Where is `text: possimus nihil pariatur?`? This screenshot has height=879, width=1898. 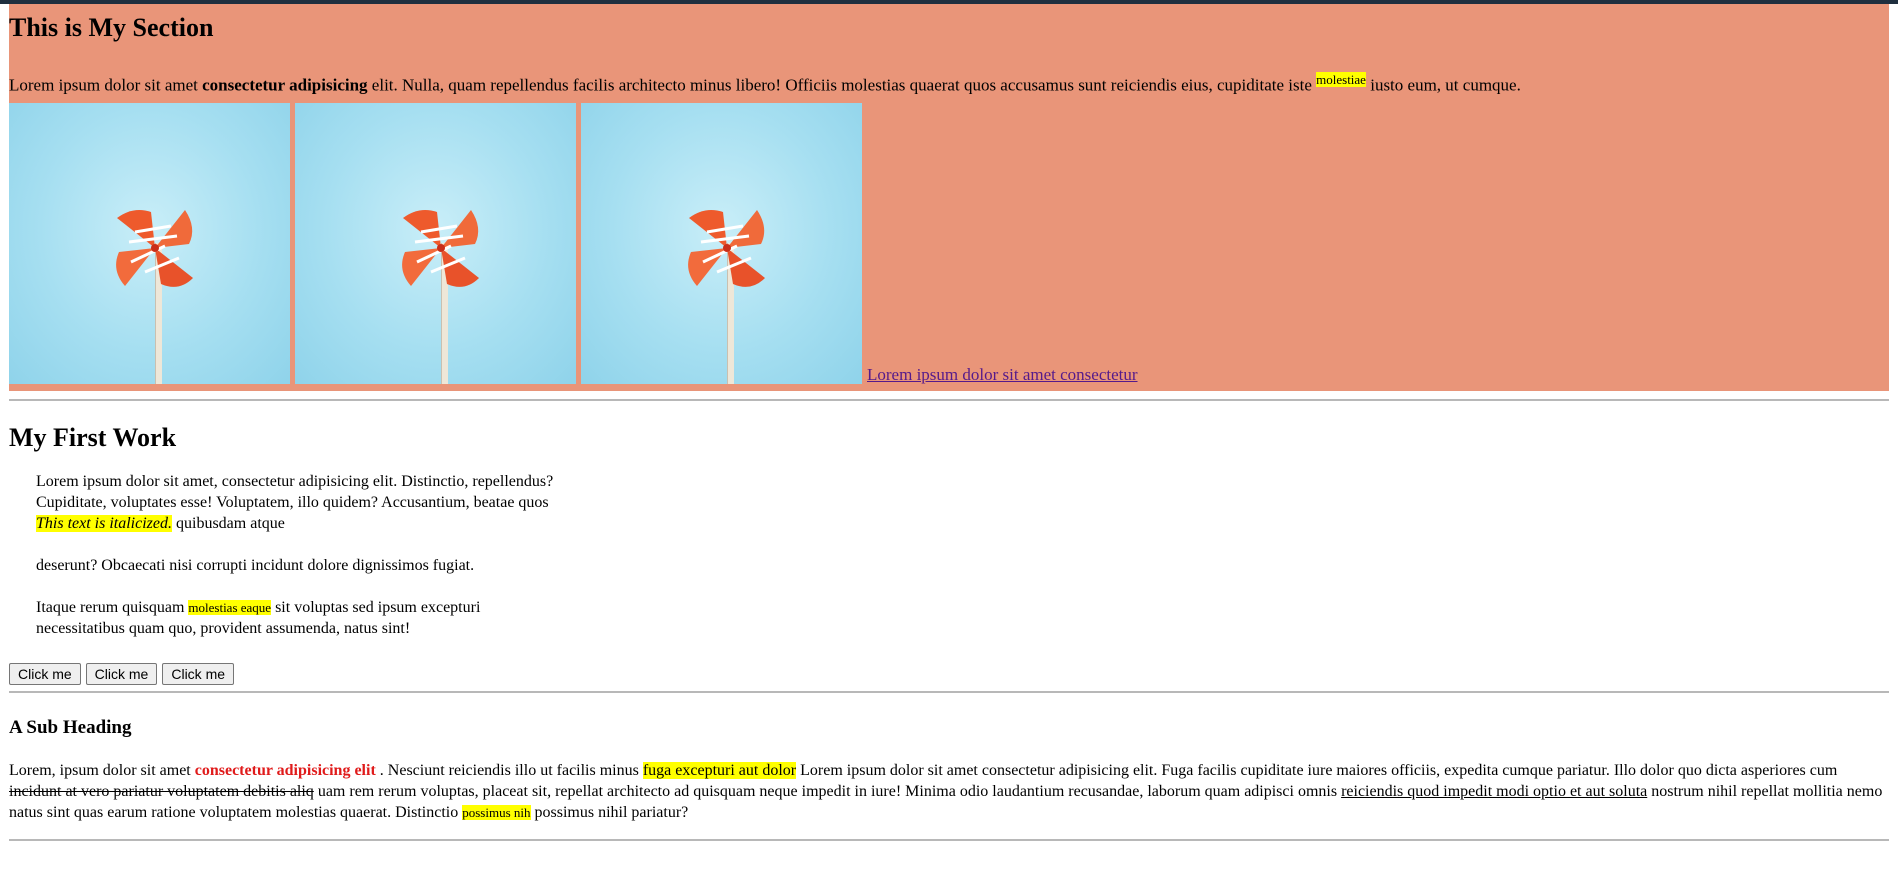 text: possimus nihil pariatur? is located at coordinates (609, 812).